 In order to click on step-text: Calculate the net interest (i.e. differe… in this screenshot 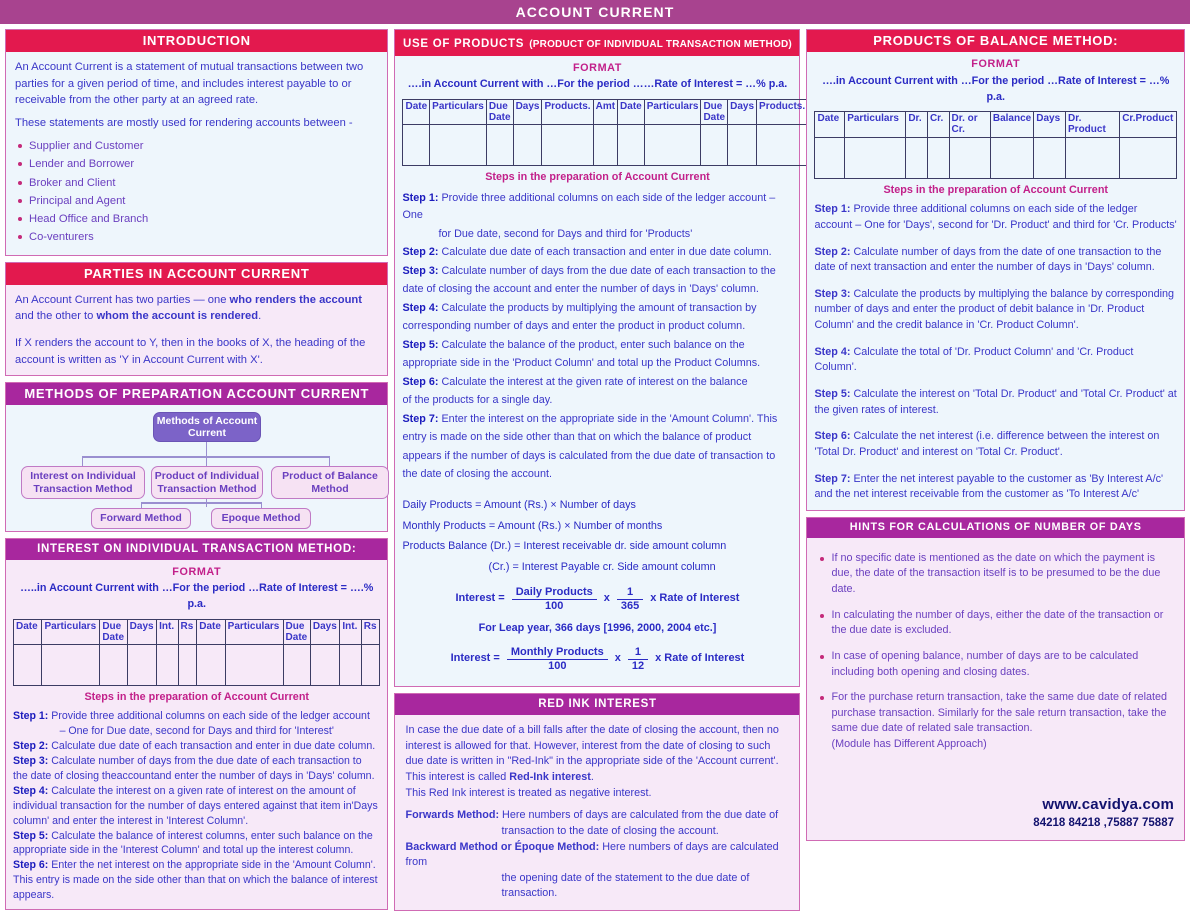, I will do `click(987, 444)`.